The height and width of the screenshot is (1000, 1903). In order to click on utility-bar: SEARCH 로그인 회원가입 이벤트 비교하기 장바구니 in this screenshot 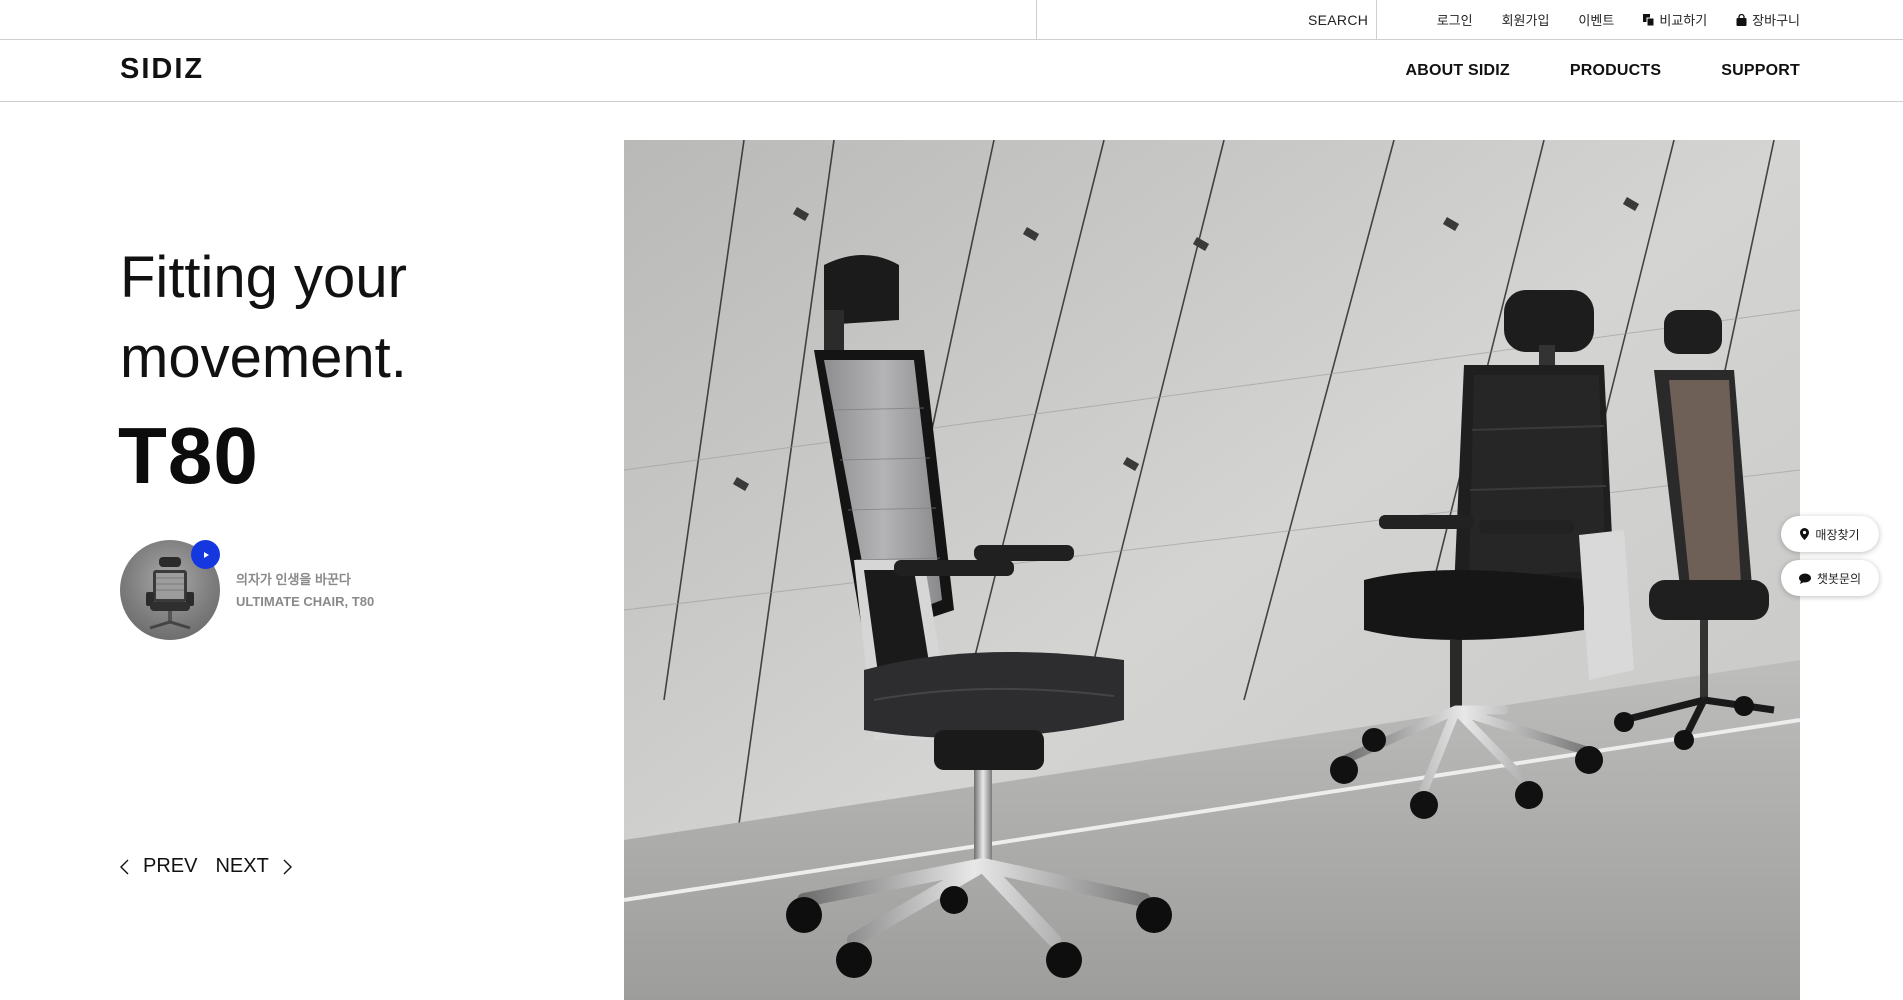, I will do `click(951, 20)`.